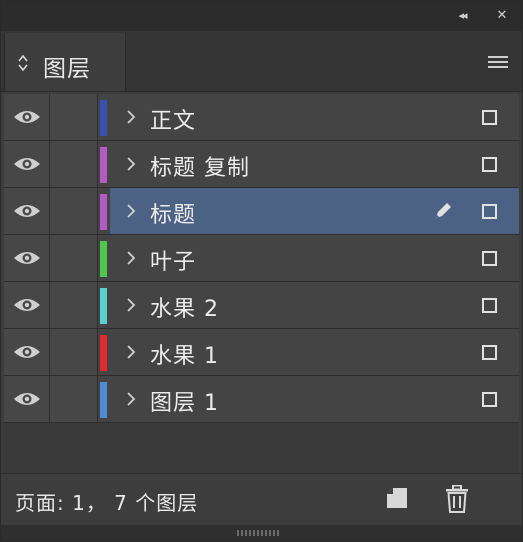 The width and height of the screenshot is (523, 542). What do you see at coordinates (184, 309) in the screenshot?
I see `layer-name: 水果 2` at bounding box center [184, 309].